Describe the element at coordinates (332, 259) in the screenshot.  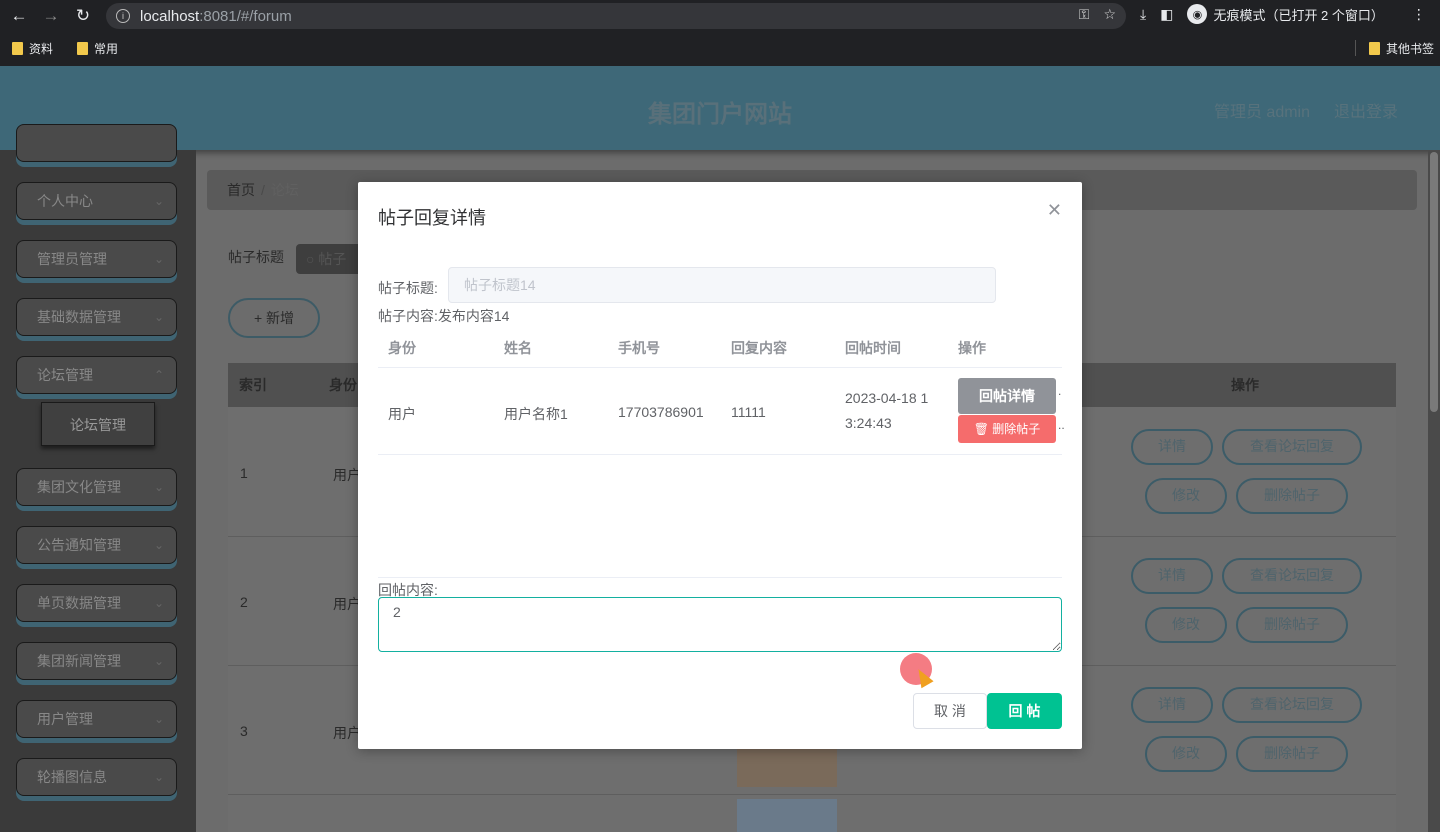
I see `search-placeholder: 帖子` at that location.